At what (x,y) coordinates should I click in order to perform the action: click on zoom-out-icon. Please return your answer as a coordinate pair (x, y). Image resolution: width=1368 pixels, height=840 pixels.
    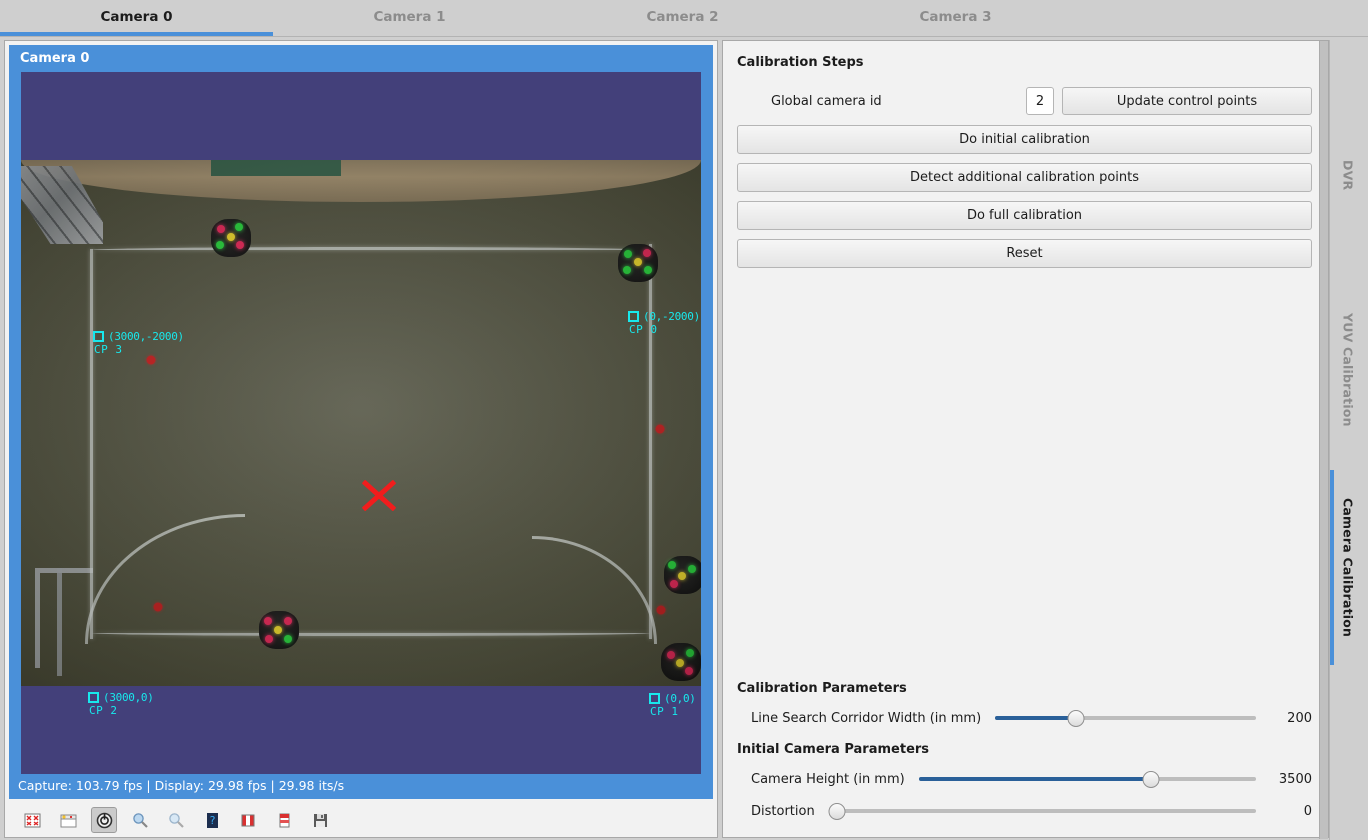
    Looking at the image, I should click on (176, 820).